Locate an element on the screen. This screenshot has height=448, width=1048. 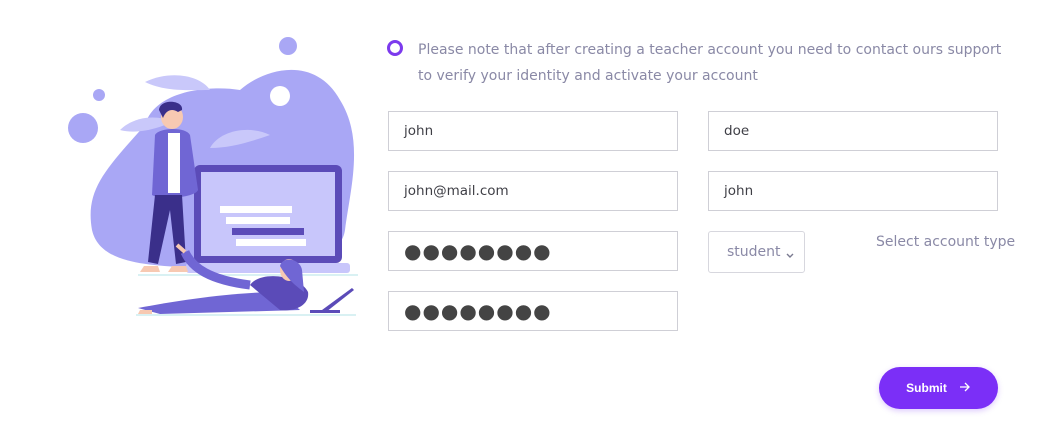
first-name-field: john is located at coordinates (533, 131).